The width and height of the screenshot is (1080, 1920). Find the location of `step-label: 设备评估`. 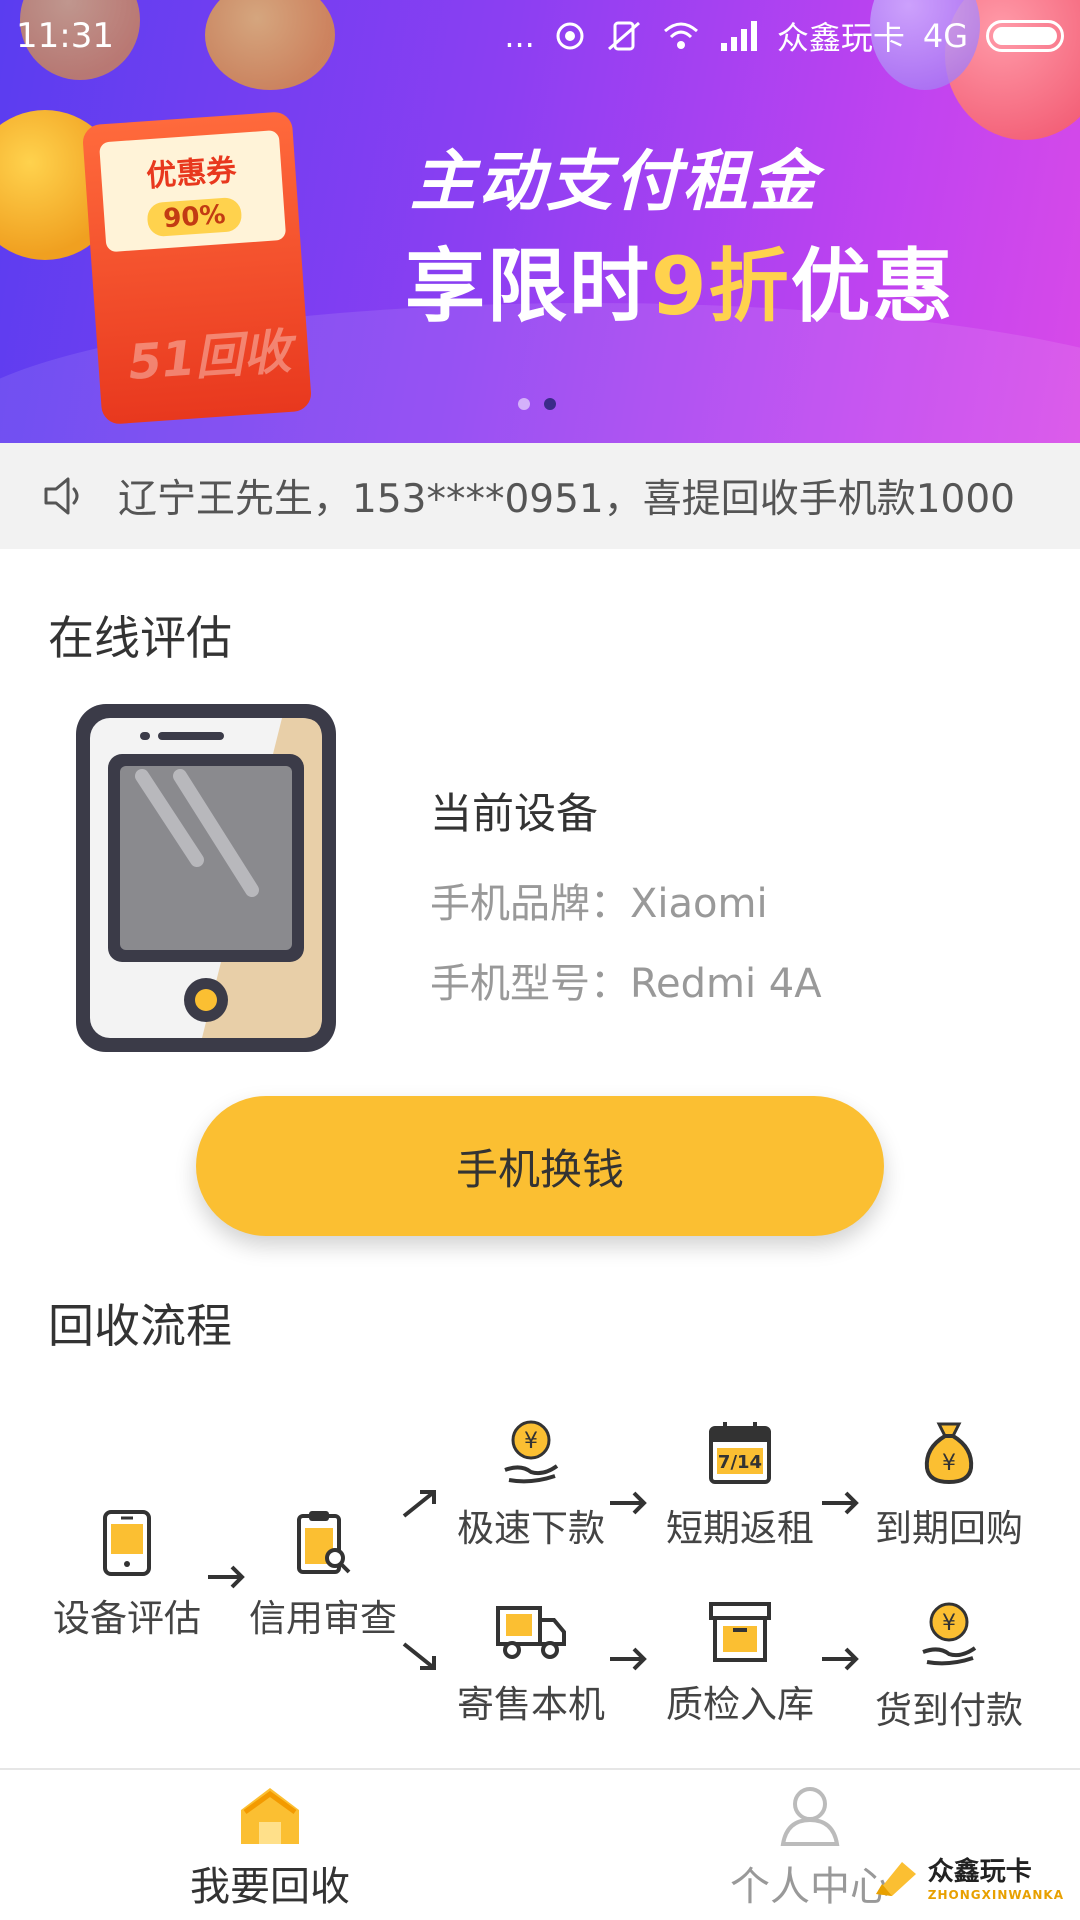

step-label: 设备评估 is located at coordinates (127, 1618).